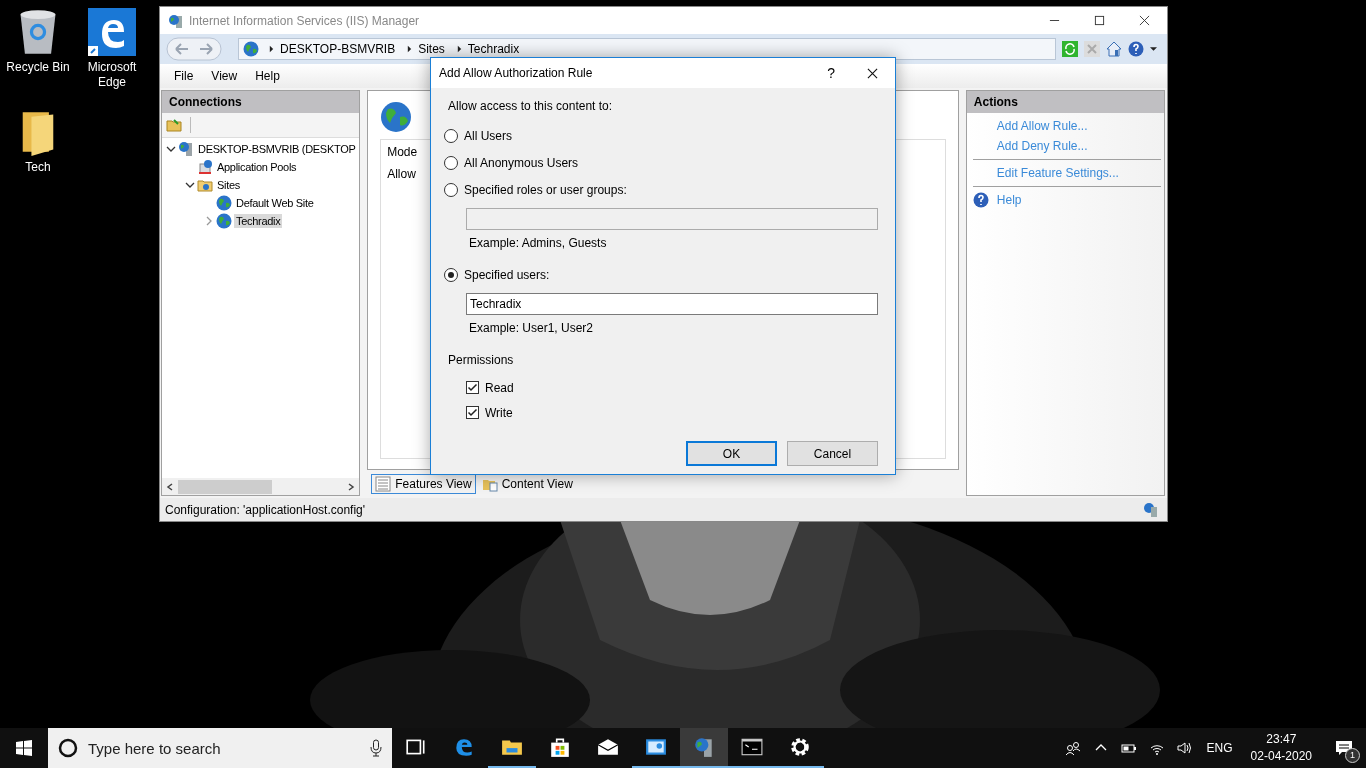 The height and width of the screenshot is (768, 1366). Describe the element at coordinates (376, 748) in the screenshot. I see `microphone-icon` at that location.